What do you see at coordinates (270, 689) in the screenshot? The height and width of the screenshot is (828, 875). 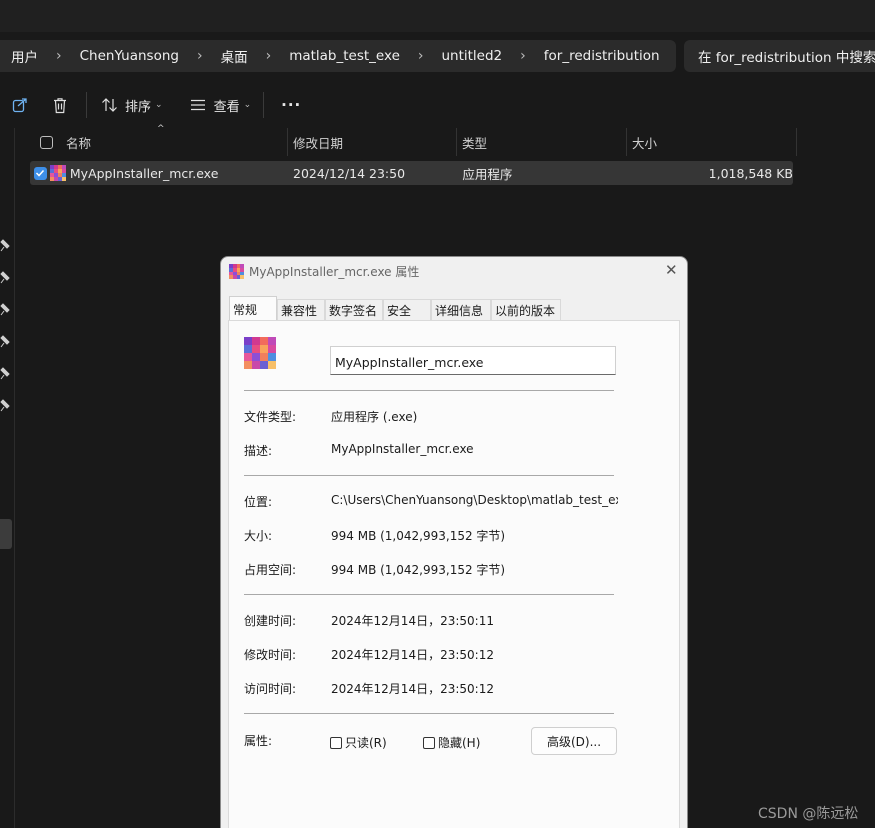 I see `accessed-label: 访问时间:` at bounding box center [270, 689].